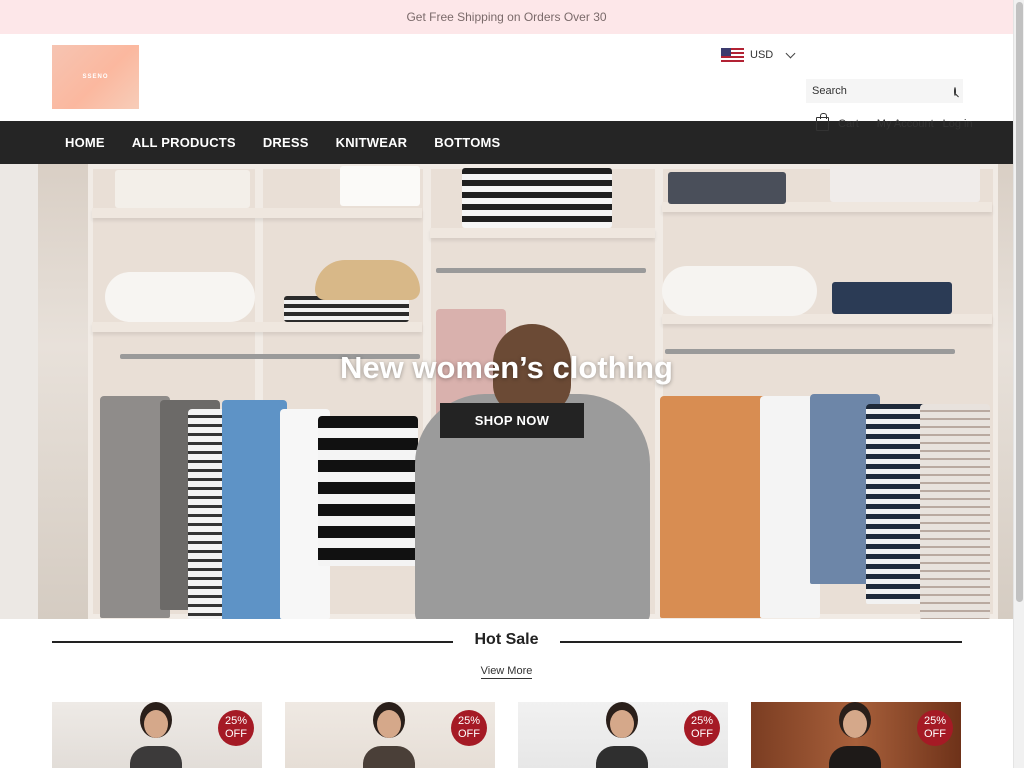 The image size is (1024, 768). I want to click on product-grid: 25% OFF 25% OFF 25% OFF 25% OFF, so click(506, 735).